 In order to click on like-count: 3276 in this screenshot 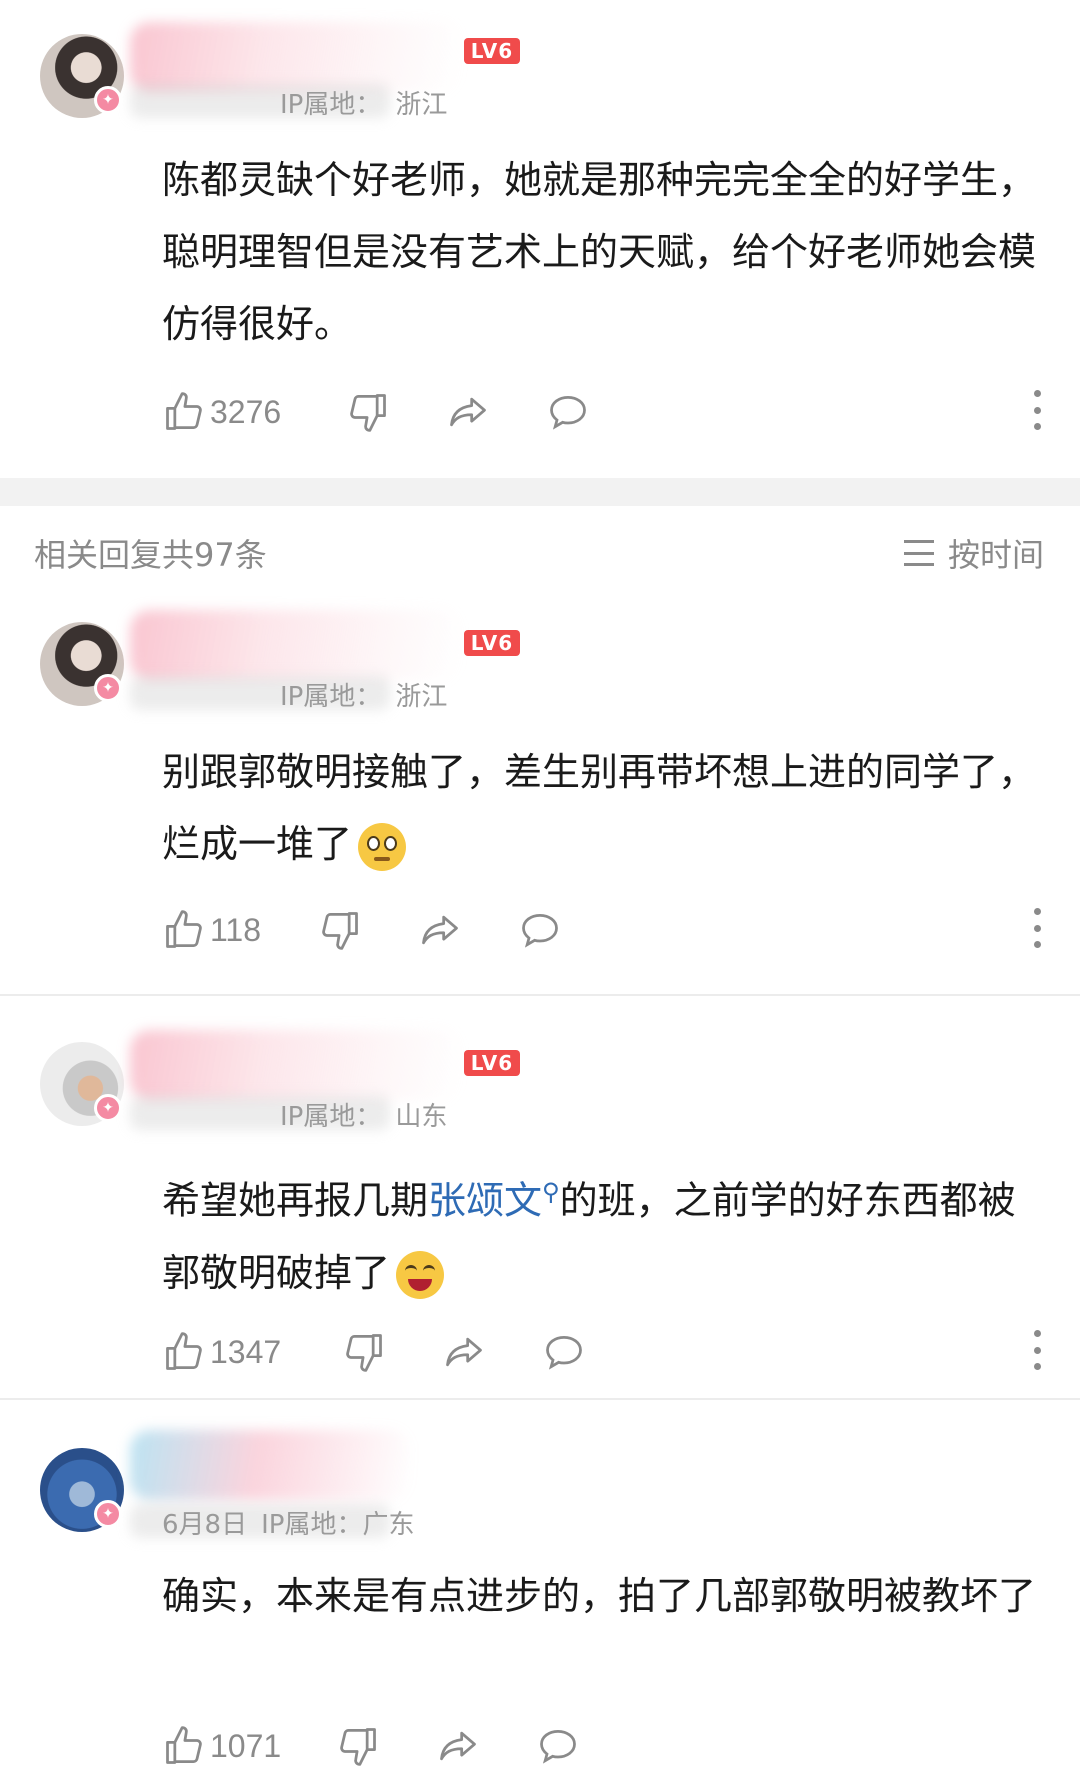, I will do `click(246, 411)`.